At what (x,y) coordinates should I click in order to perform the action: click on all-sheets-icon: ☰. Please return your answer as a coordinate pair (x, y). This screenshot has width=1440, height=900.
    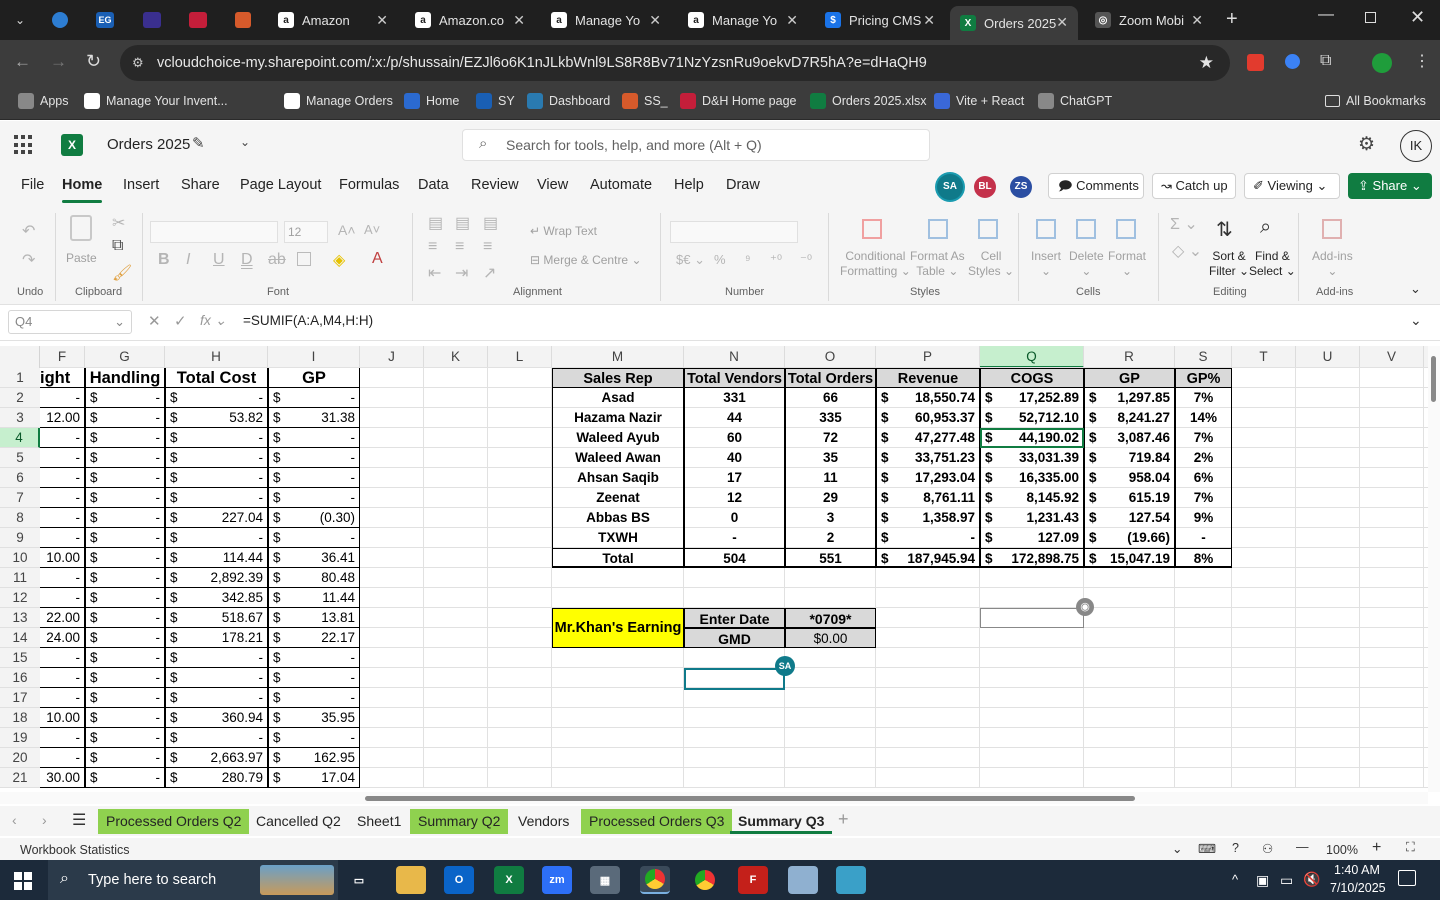
    Looking at the image, I should click on (79, 820).